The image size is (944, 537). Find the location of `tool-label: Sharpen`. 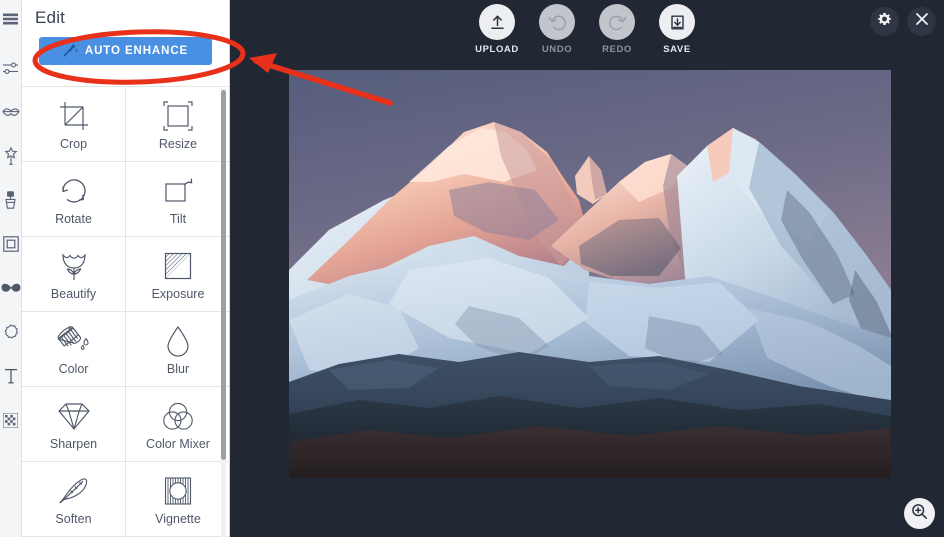

tool-label: Sharpen is located at coordinates (73, 444).